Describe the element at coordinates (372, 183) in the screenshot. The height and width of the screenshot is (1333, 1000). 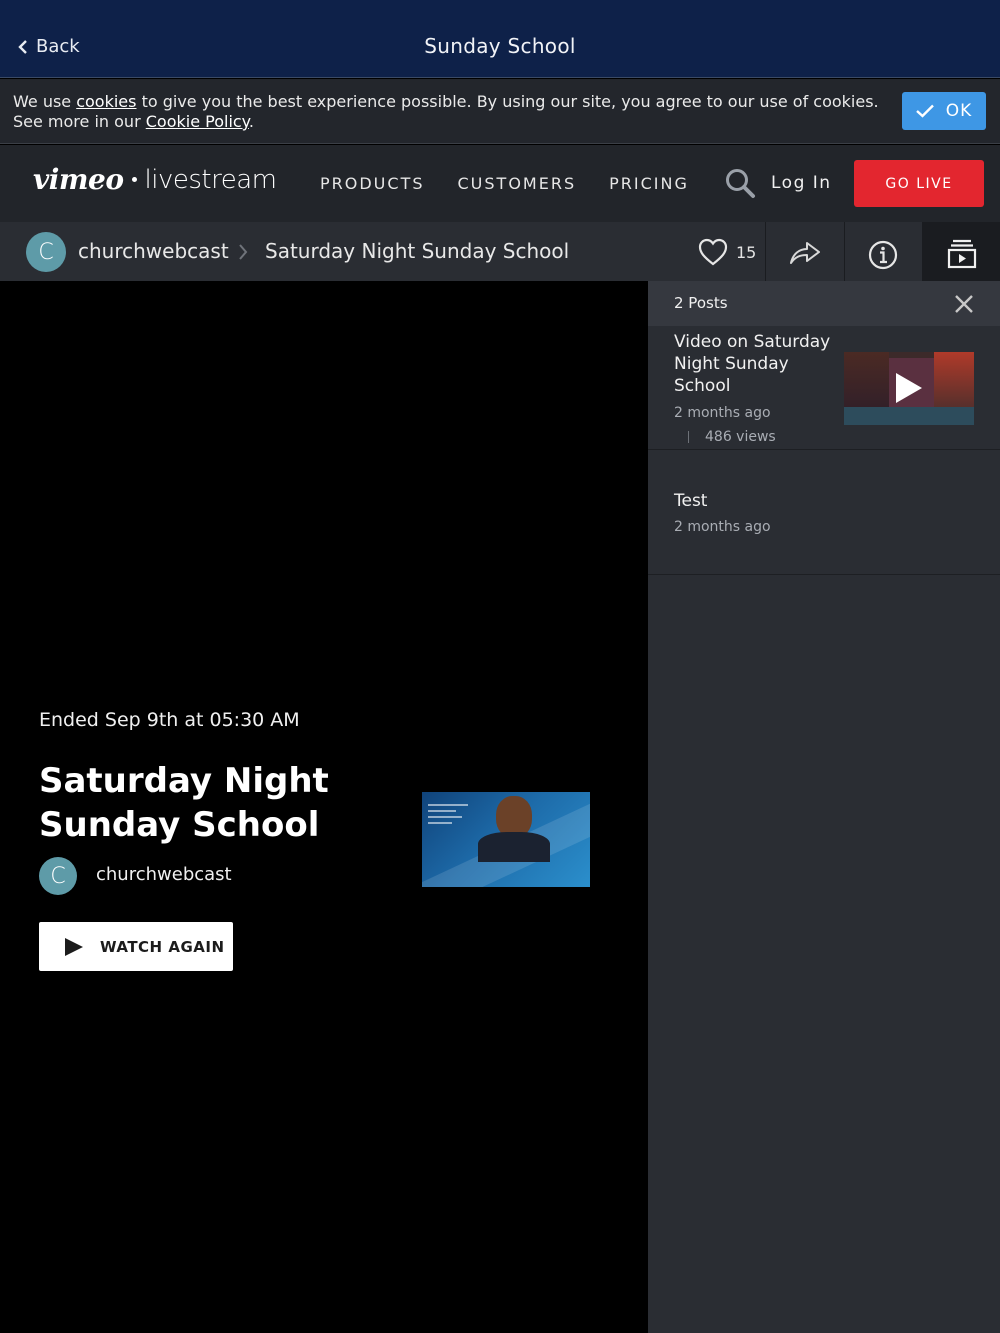
I see `nav-link-products: PRODUCTS` at that location.